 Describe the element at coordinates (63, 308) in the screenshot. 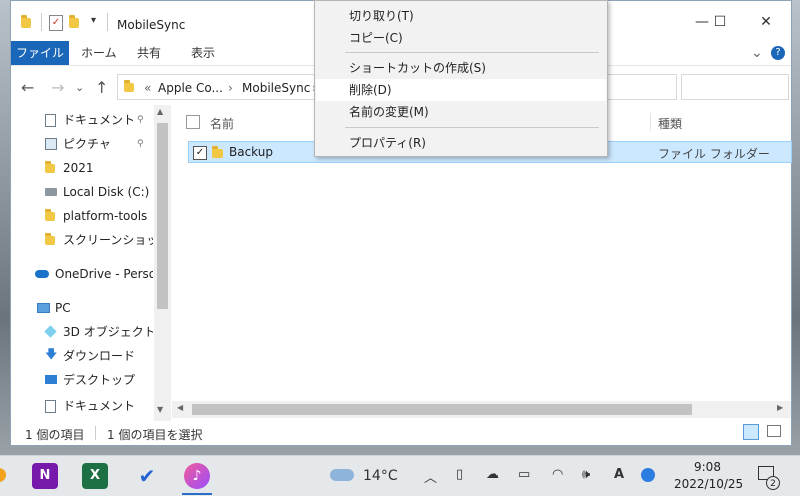

I see `nav-item-label: PC` at that location.